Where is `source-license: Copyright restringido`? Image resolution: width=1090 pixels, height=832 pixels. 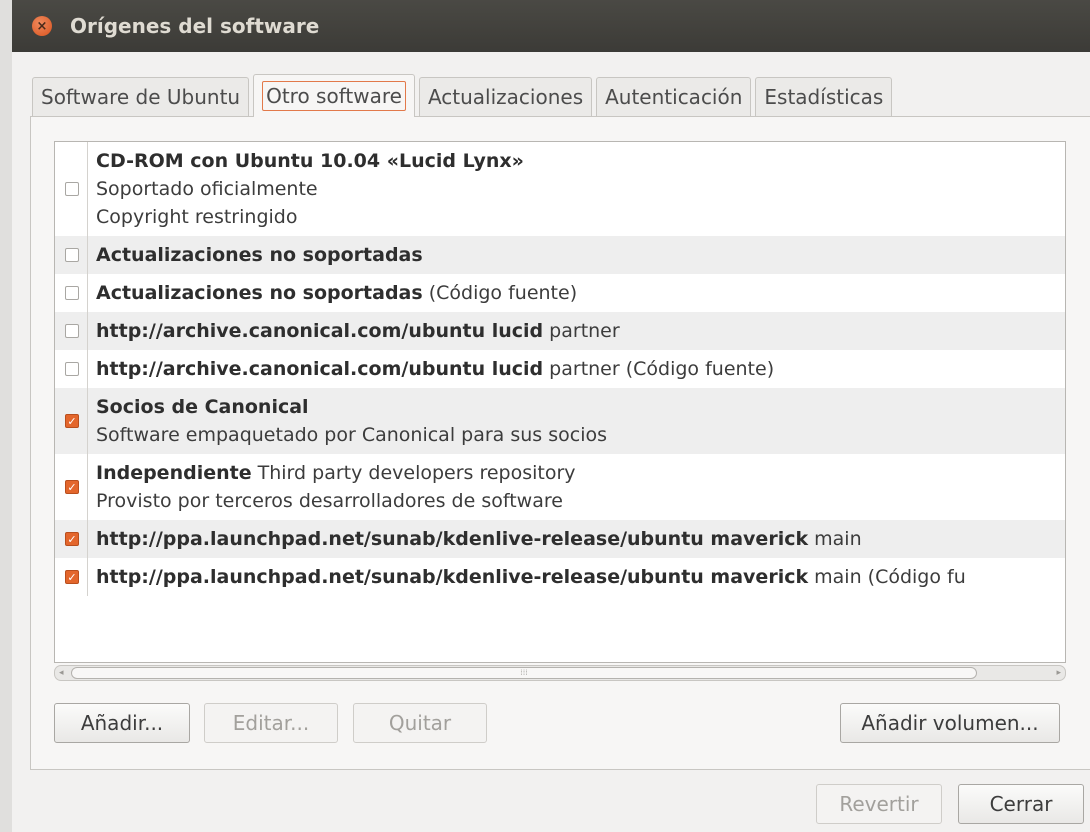 source-license: Copyright restringido is located at coordinates (197, 217).